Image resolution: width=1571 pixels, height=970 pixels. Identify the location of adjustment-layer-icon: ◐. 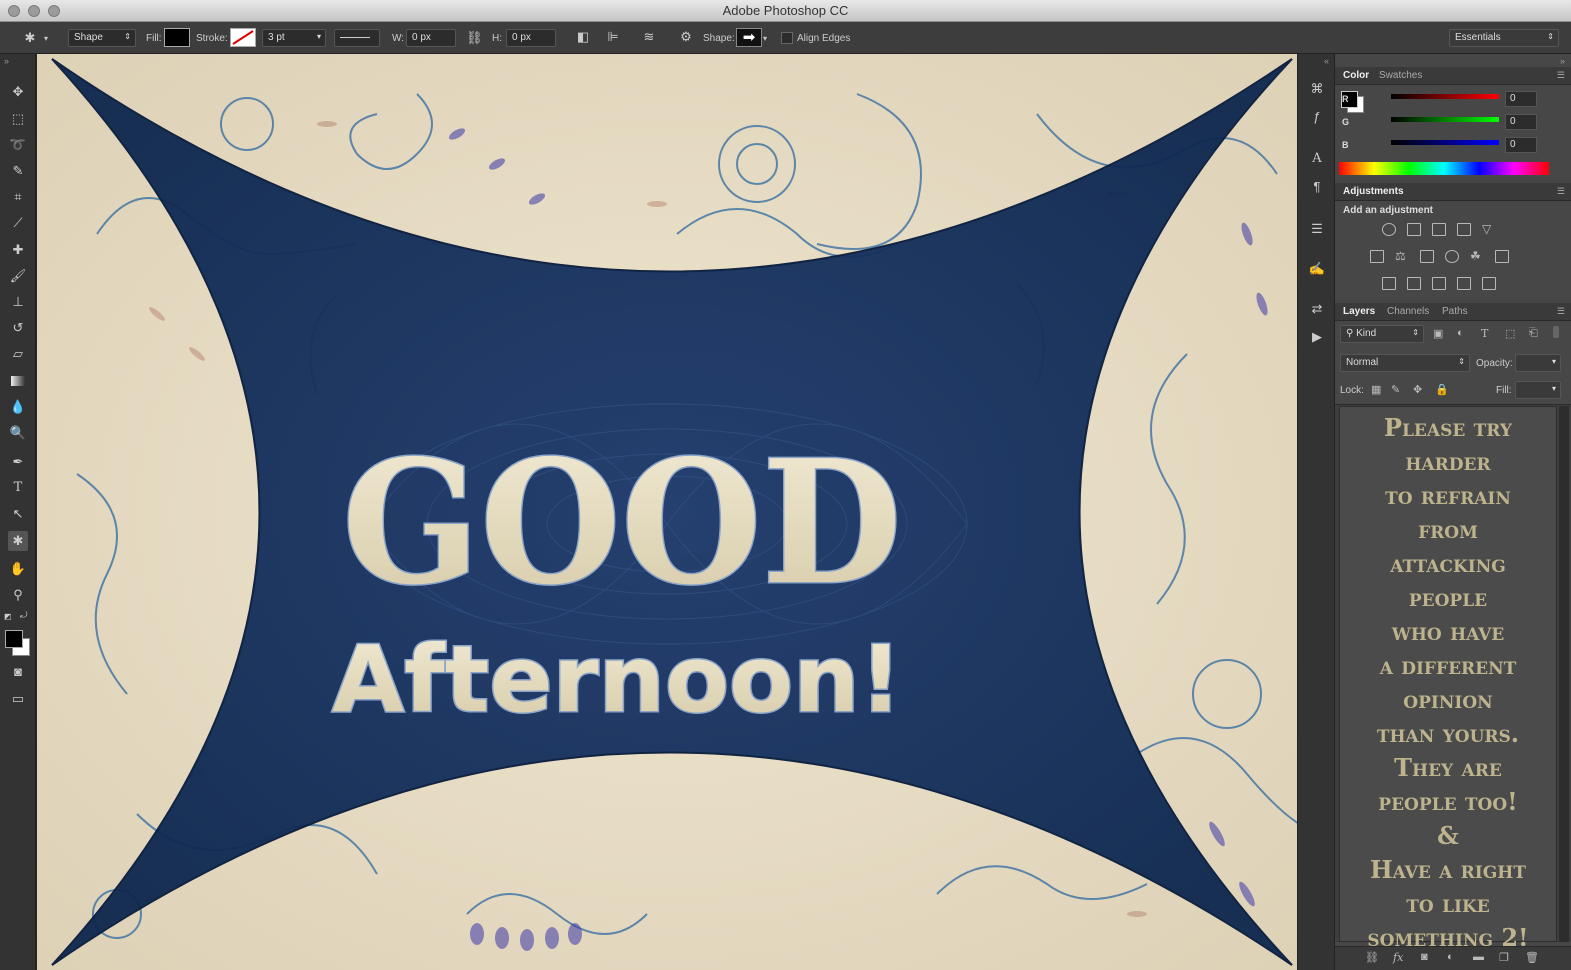
(1450, 957).